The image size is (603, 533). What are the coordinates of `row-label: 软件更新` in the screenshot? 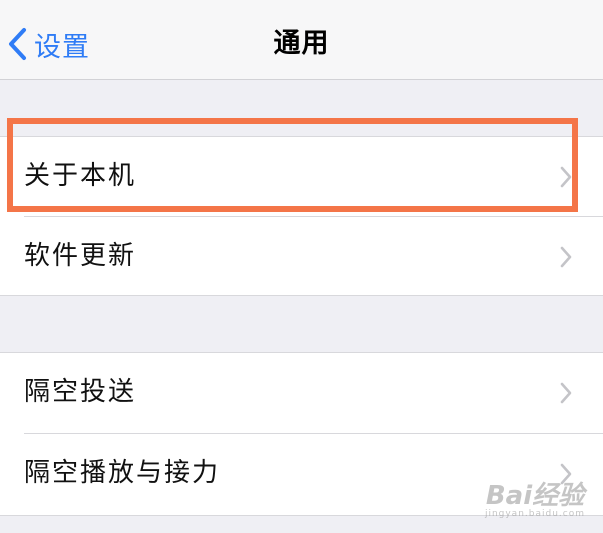 It's located at (80, 256).